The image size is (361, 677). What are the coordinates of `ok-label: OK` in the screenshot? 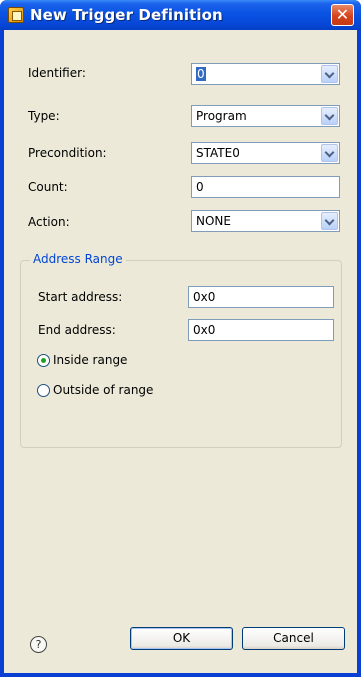 It's located at (181, 638).